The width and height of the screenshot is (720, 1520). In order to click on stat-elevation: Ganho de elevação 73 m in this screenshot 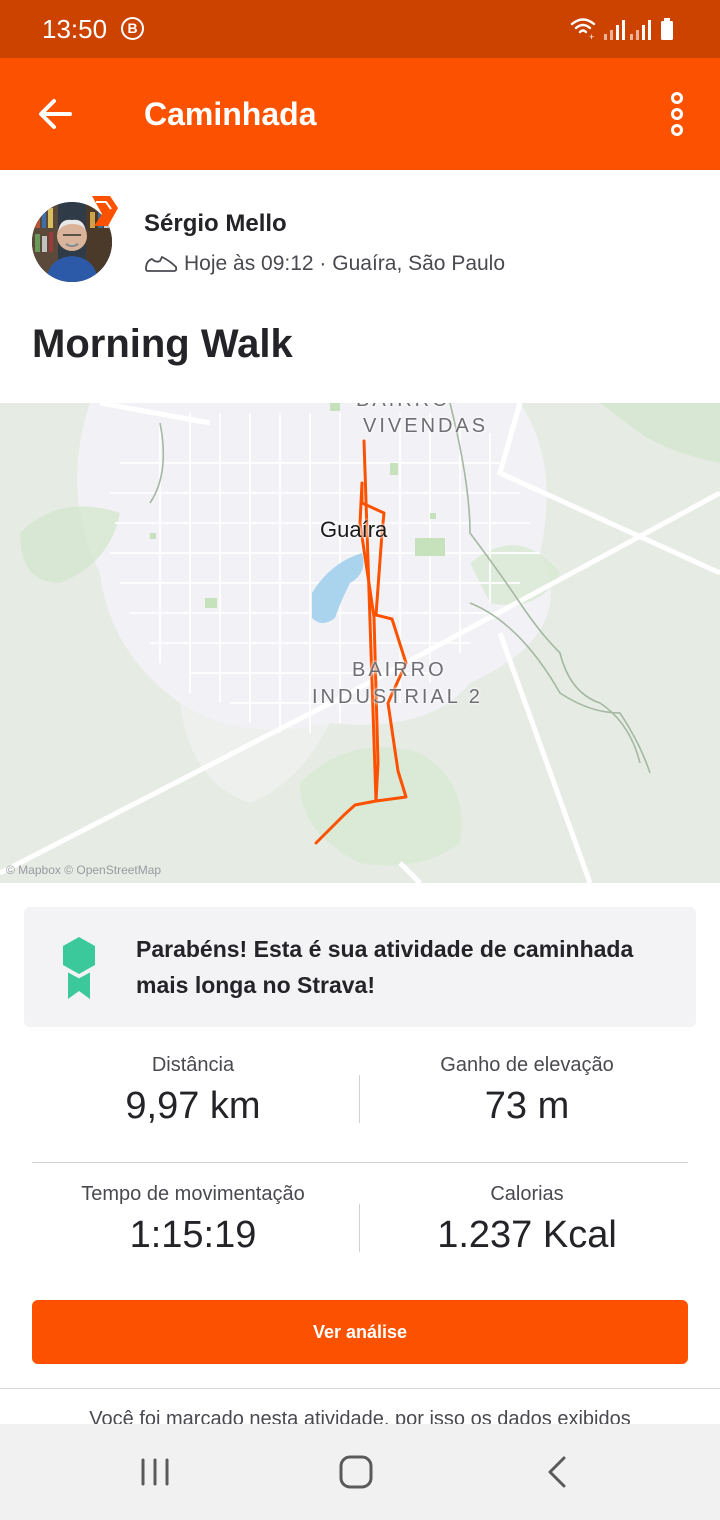, I will do `click(527, 1091)`.